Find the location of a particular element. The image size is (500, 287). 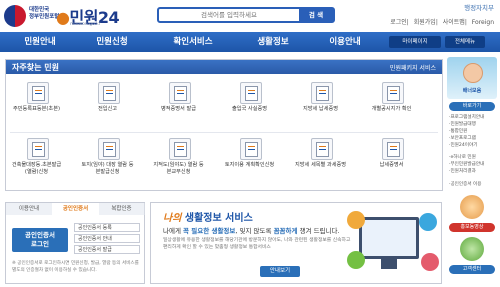

banner-collection-label: 배너모음 is located at coordinates (472, 90).